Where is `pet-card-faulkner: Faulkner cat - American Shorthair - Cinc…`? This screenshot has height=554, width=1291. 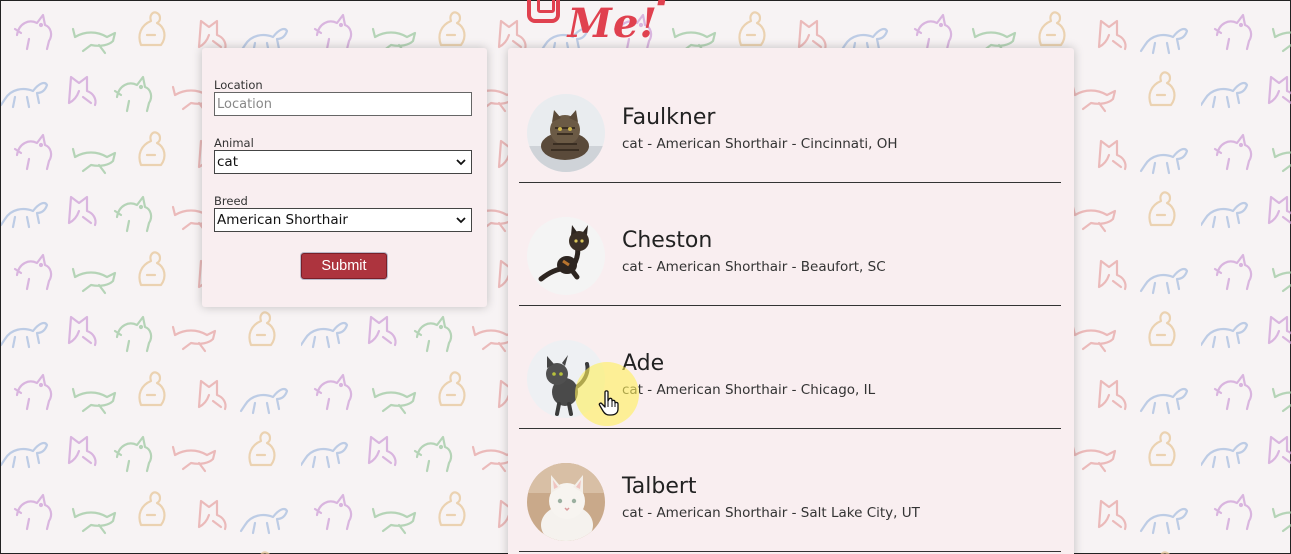 pet-card-faulkner: Faulkner cat - American Shorthair - Cinc… is located at coordinates (790, 122).